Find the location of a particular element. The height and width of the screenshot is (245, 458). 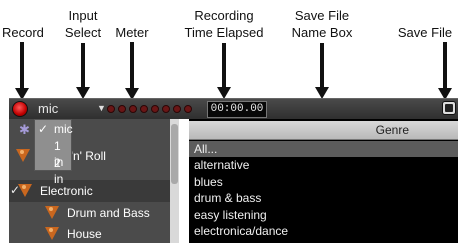

genre-label: blues is located at coordinates (208, 182).